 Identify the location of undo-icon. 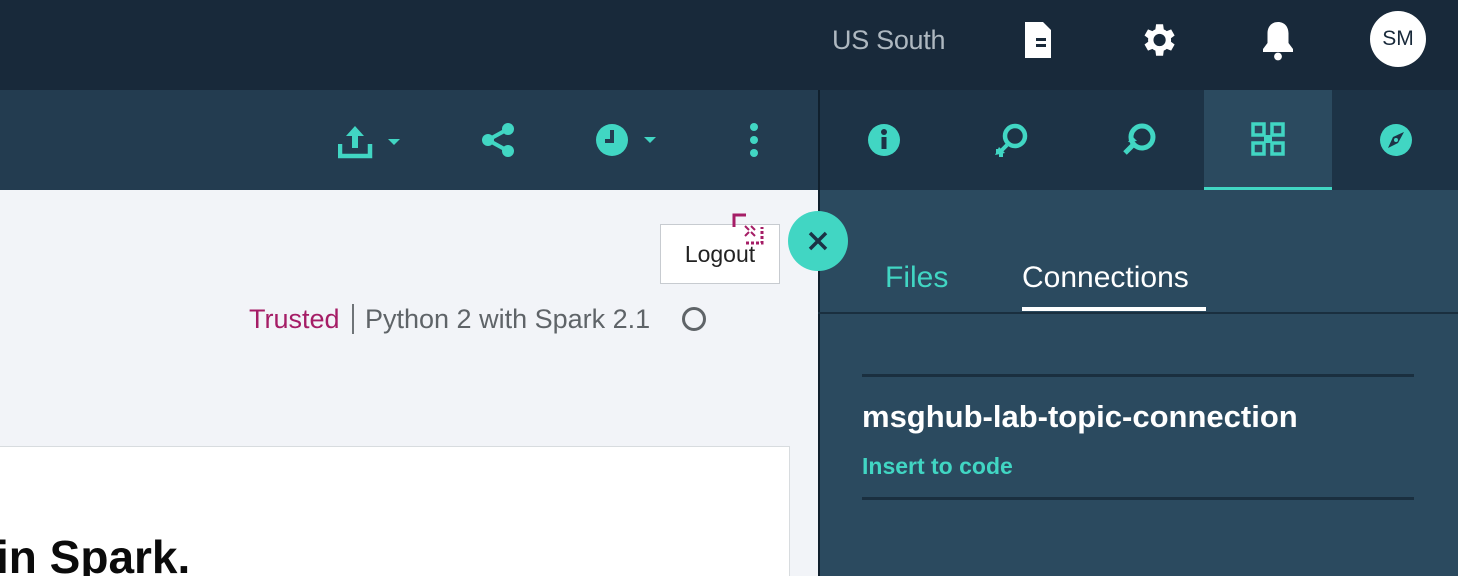
(1012, 140).